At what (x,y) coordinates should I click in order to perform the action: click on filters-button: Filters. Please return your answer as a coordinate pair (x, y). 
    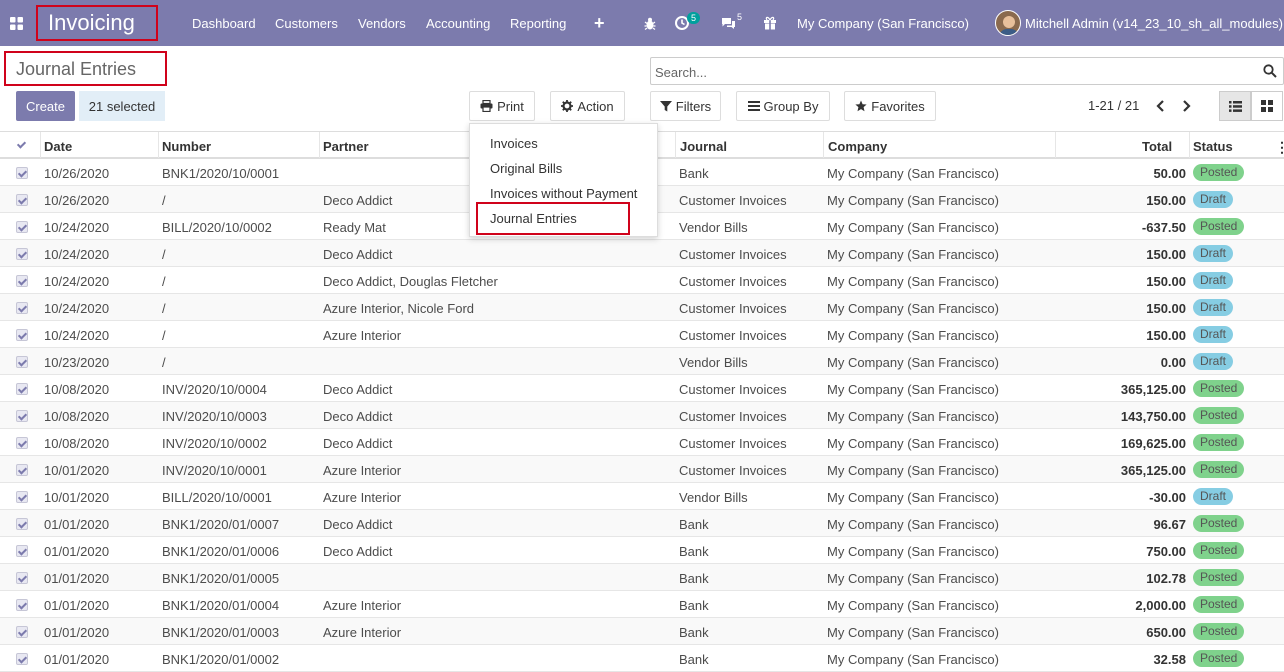
    Looking at the image, I should click on (685, 106).